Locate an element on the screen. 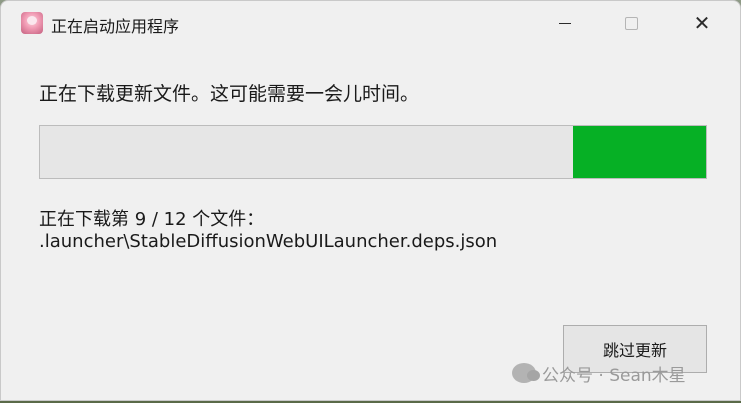  maximize-icon is located at coordinates (631, 23).